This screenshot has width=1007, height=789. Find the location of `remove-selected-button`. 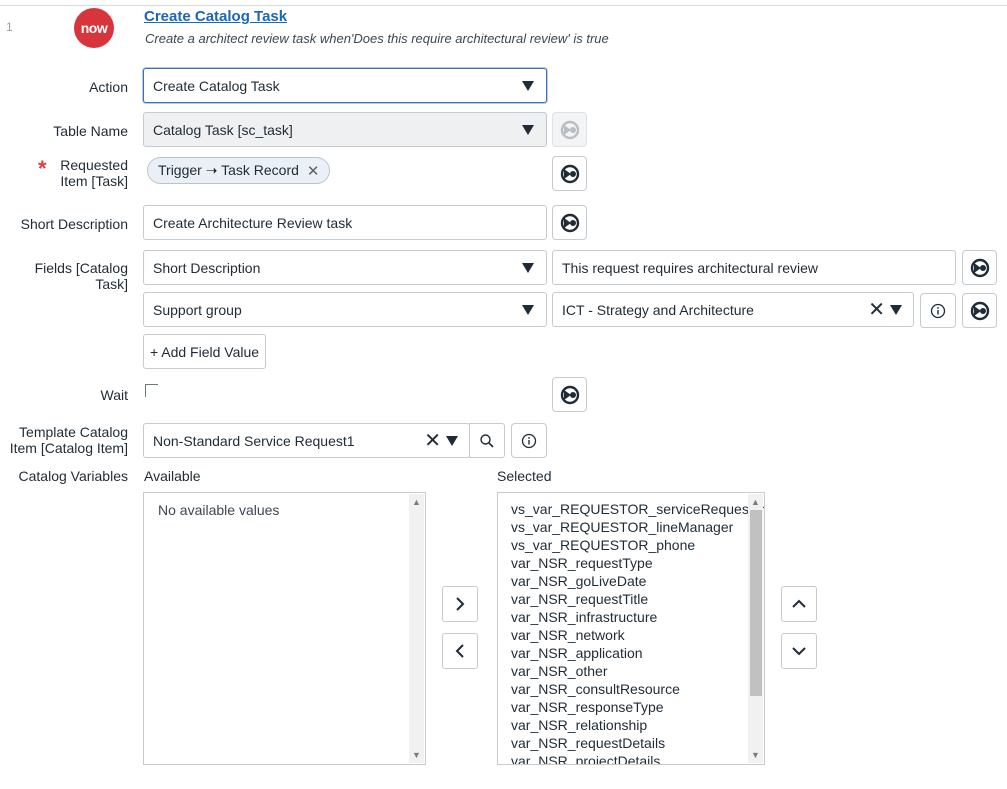

remove-selected-button is located at coordinates (460, 651).